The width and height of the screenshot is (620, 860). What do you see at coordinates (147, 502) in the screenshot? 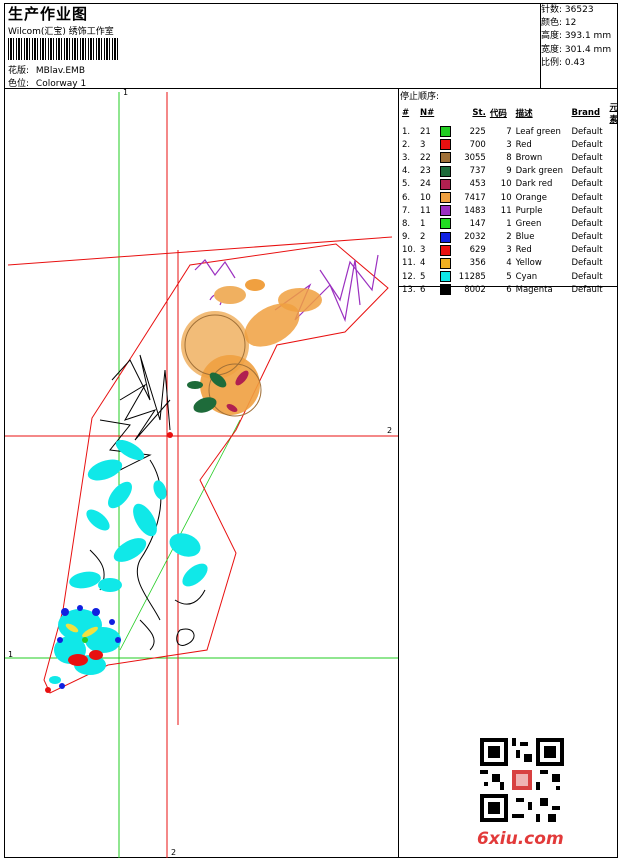
I see `black-stitch-group` at bounding box center [147, 502].